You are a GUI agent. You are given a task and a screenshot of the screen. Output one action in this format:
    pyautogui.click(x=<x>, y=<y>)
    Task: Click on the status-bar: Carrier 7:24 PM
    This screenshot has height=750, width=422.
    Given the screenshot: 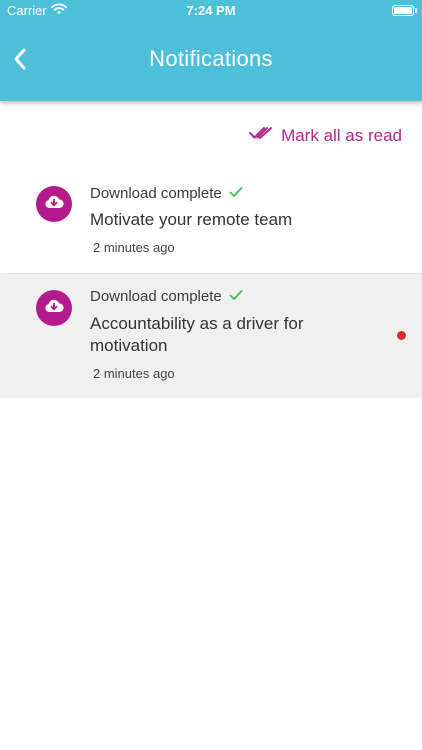 What is the action you would take?
    pyautogui.click(x=211, y=11)
    